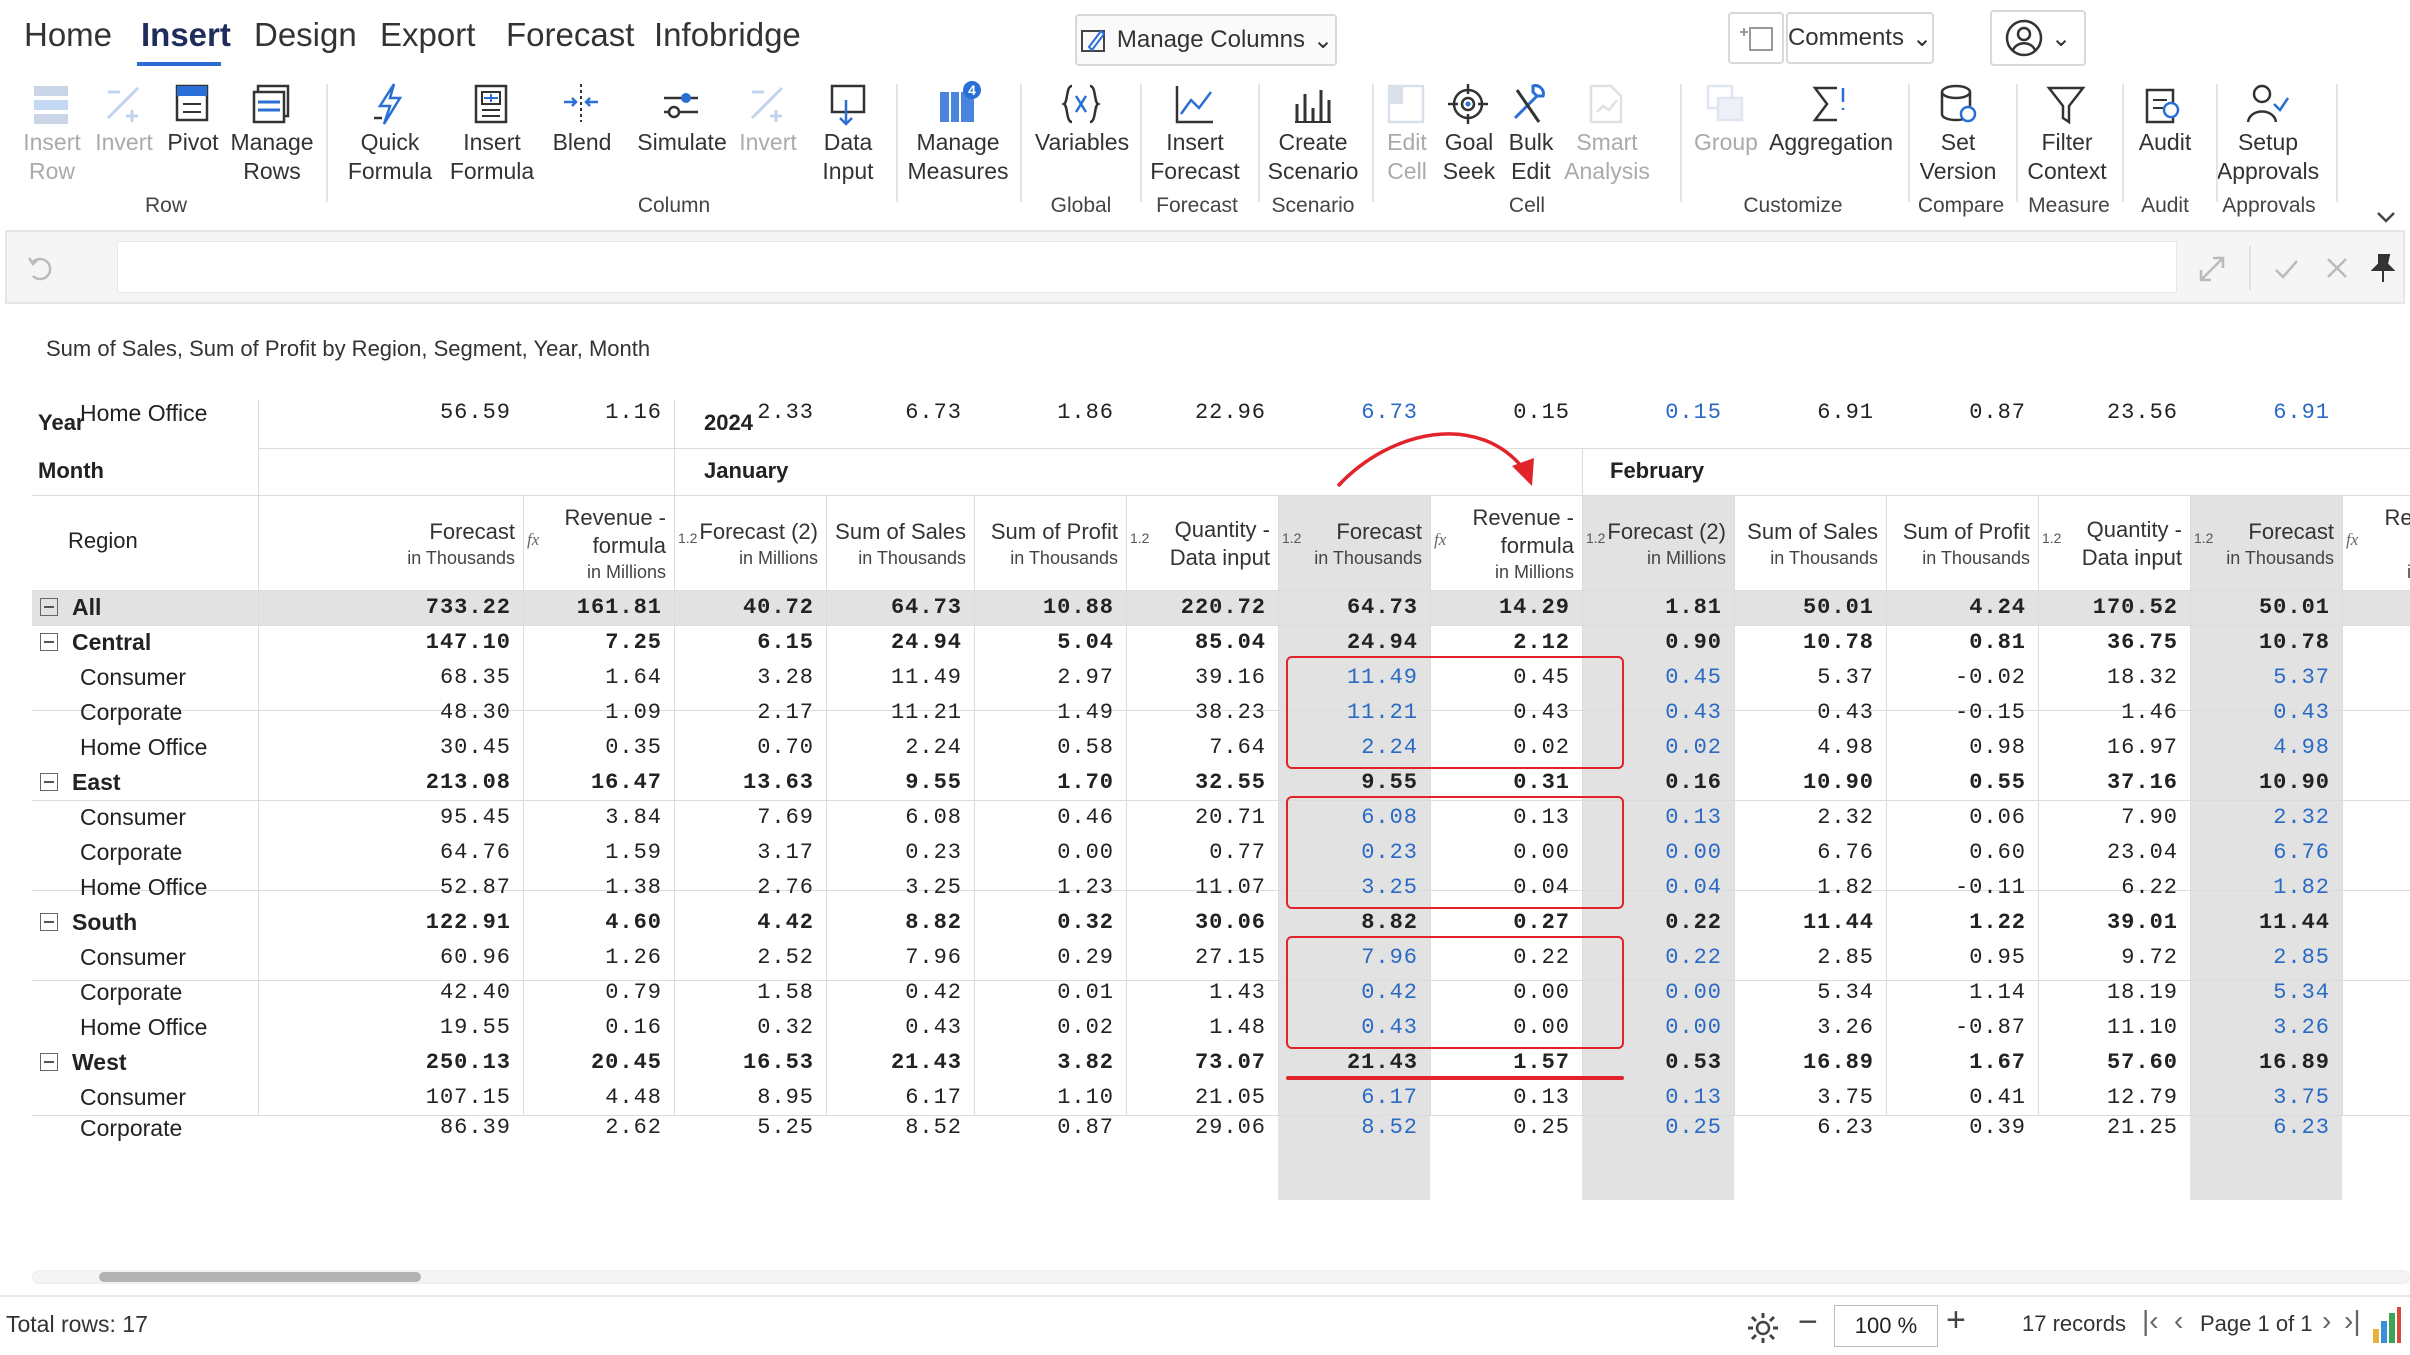 The width and height of the screenshot is (2410, 1355). I want to click on data-cell: 24.94, so click(900, 642).